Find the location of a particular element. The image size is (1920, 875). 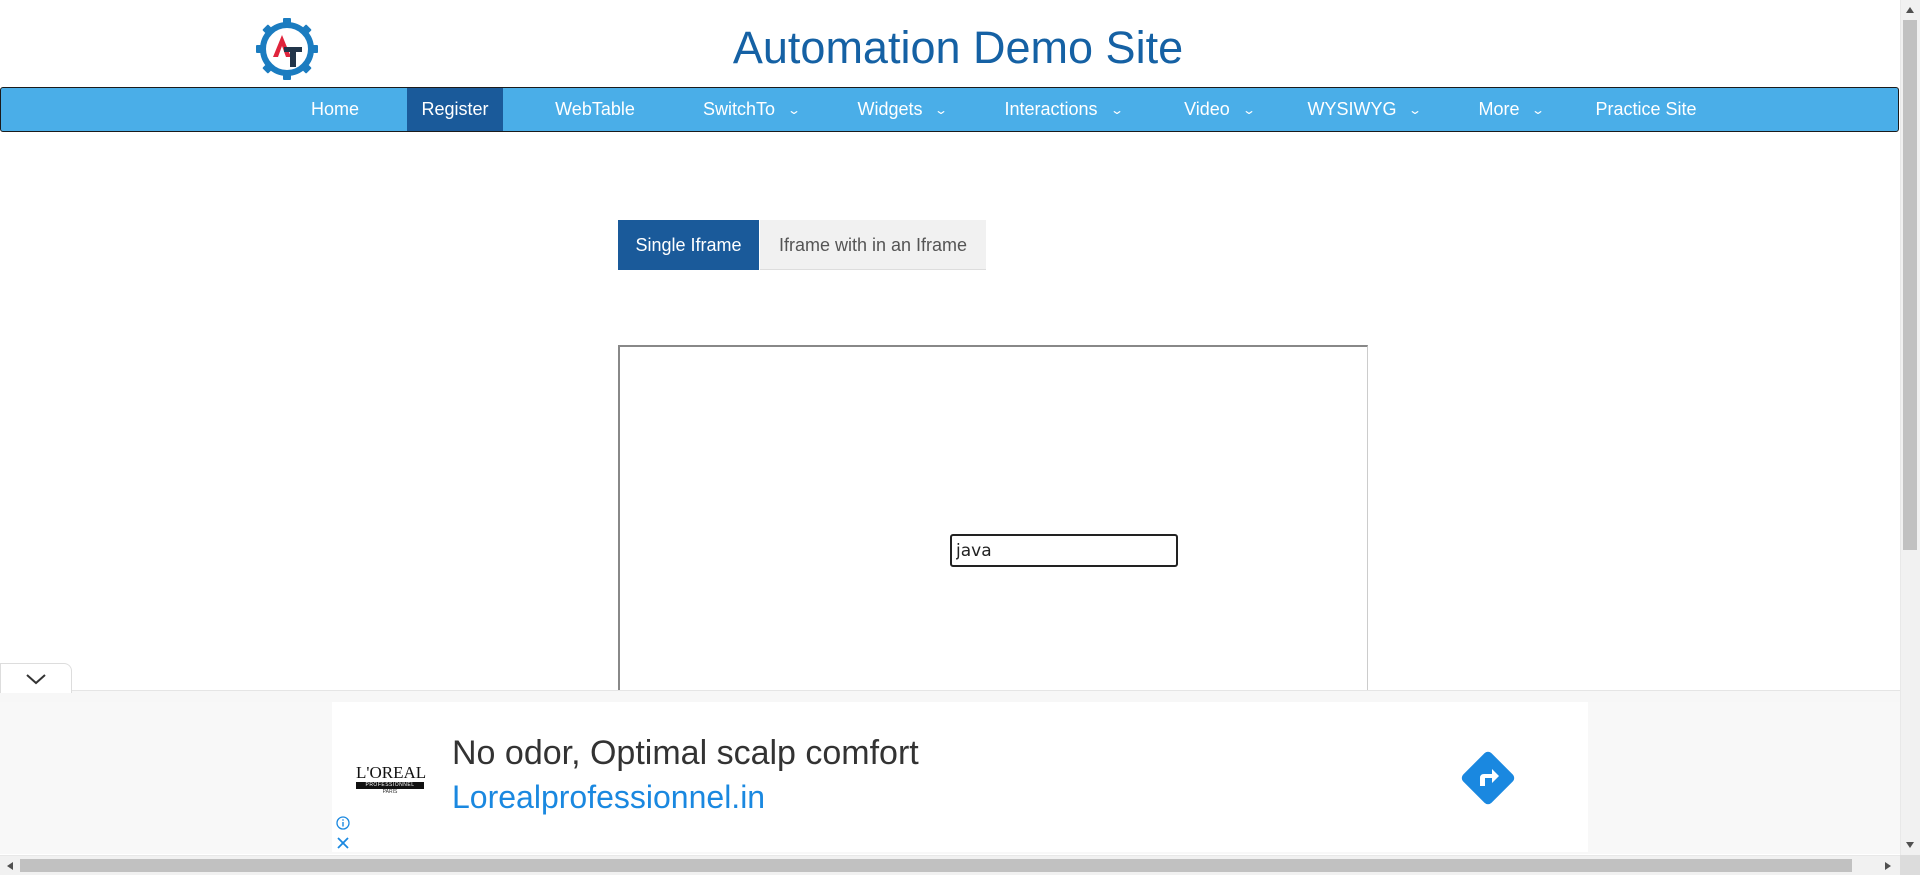

info-icon is located at coordinates (343, 823).